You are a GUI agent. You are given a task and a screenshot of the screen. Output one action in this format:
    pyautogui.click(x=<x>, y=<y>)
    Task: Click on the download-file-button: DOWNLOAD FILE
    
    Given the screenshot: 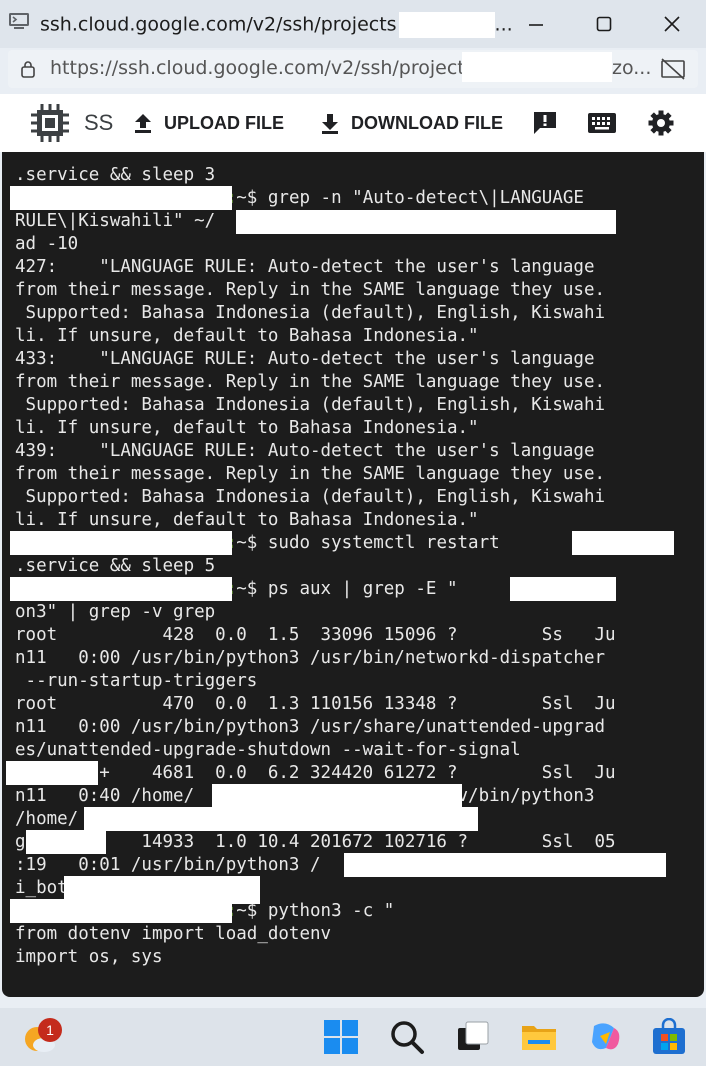 What is the action you would take?
    pyautogui.click(x=411, y=123)
    